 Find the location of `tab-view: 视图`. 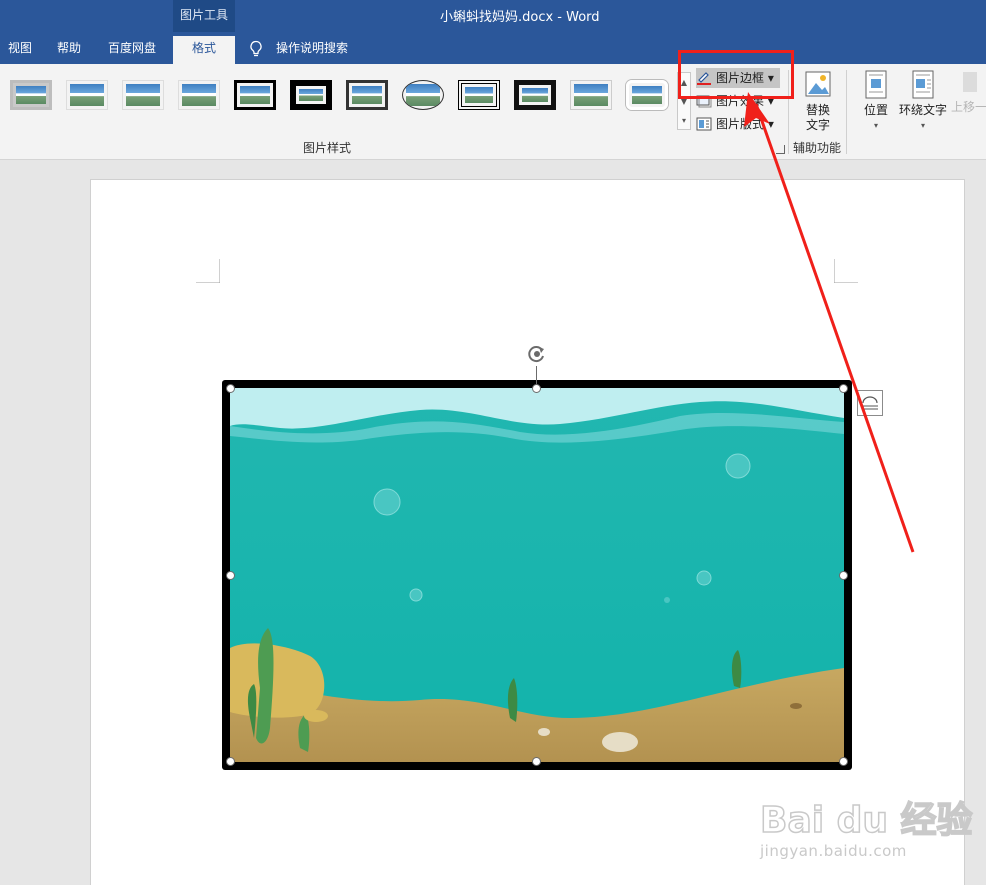

tab-view: 视图 is located at coordinates (20, 50).